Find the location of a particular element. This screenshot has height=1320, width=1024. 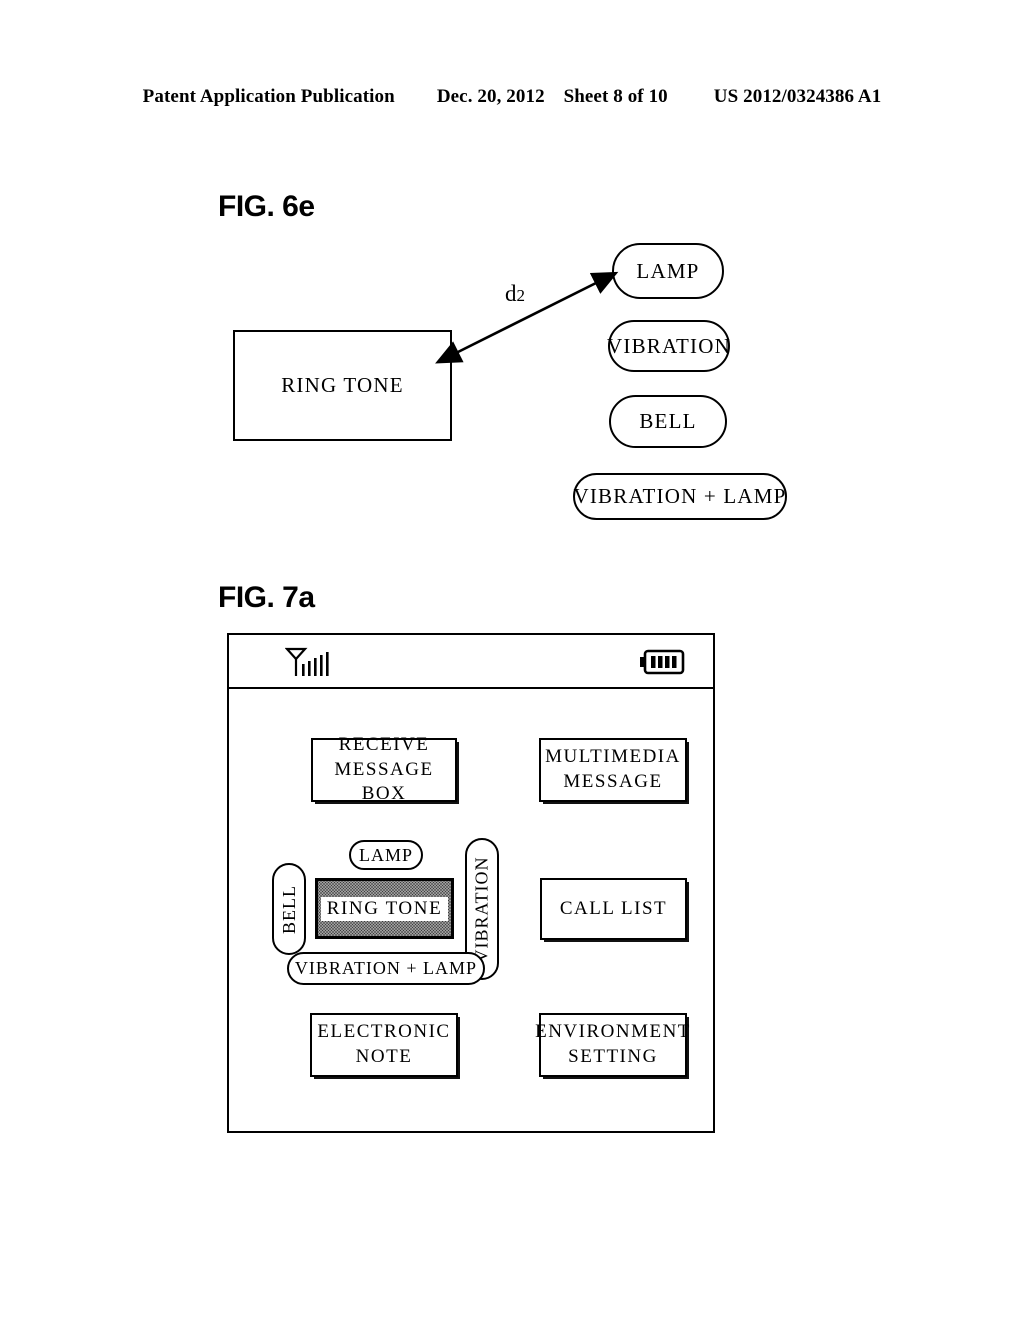

menu-label-line2: SETTING is located at coordinates (613, 1056).